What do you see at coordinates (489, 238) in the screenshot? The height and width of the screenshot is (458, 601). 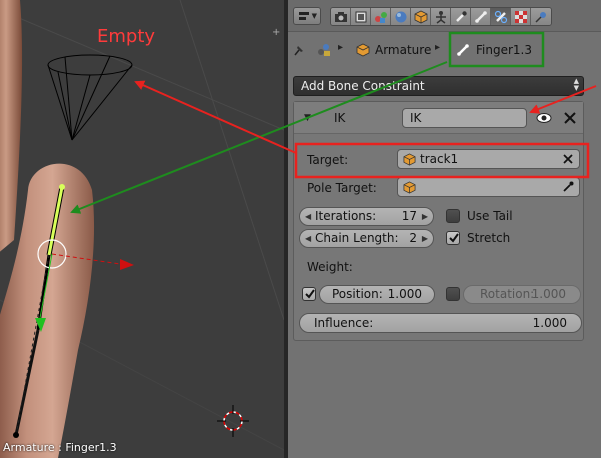 I see `stretch-label: Stretch` at bounding box center [489, 238].